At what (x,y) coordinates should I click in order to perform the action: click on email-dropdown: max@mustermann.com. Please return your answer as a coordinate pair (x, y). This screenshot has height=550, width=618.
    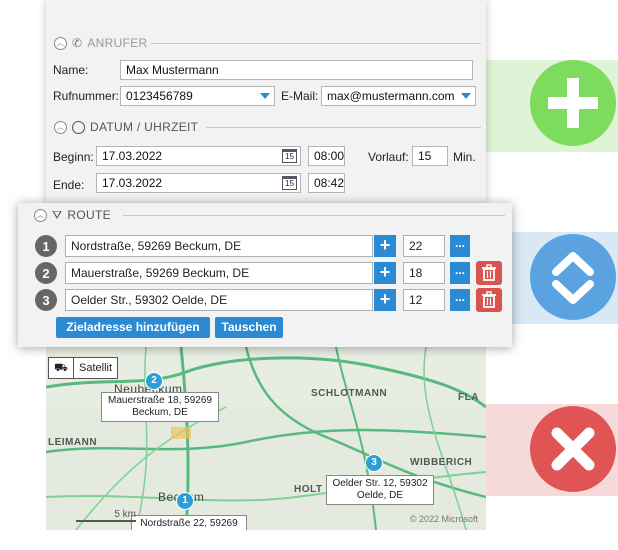
    Looking at the image, I should click on (398, 96).